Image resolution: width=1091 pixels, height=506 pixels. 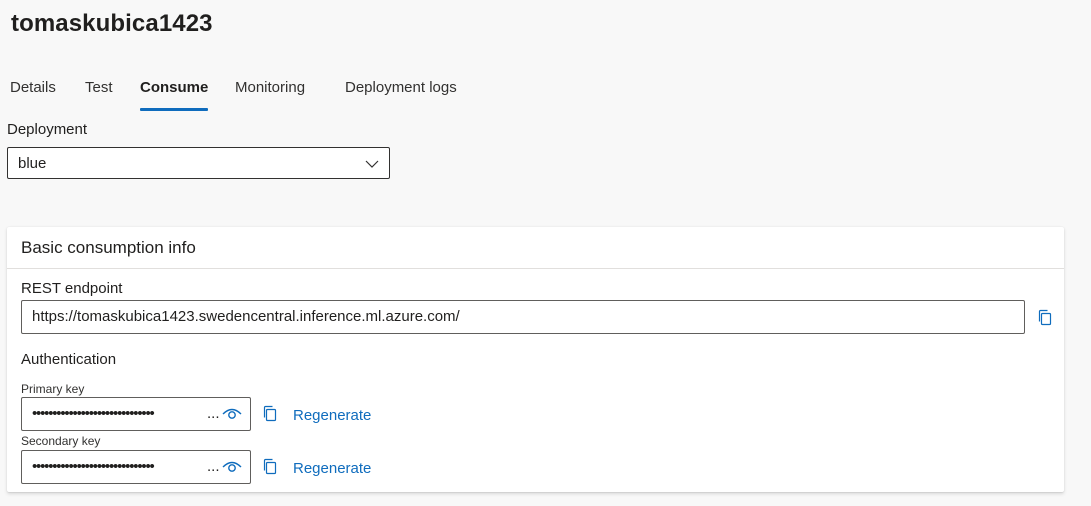 I want to click on deployment-label: Deployment, so click(x=47, y=129).